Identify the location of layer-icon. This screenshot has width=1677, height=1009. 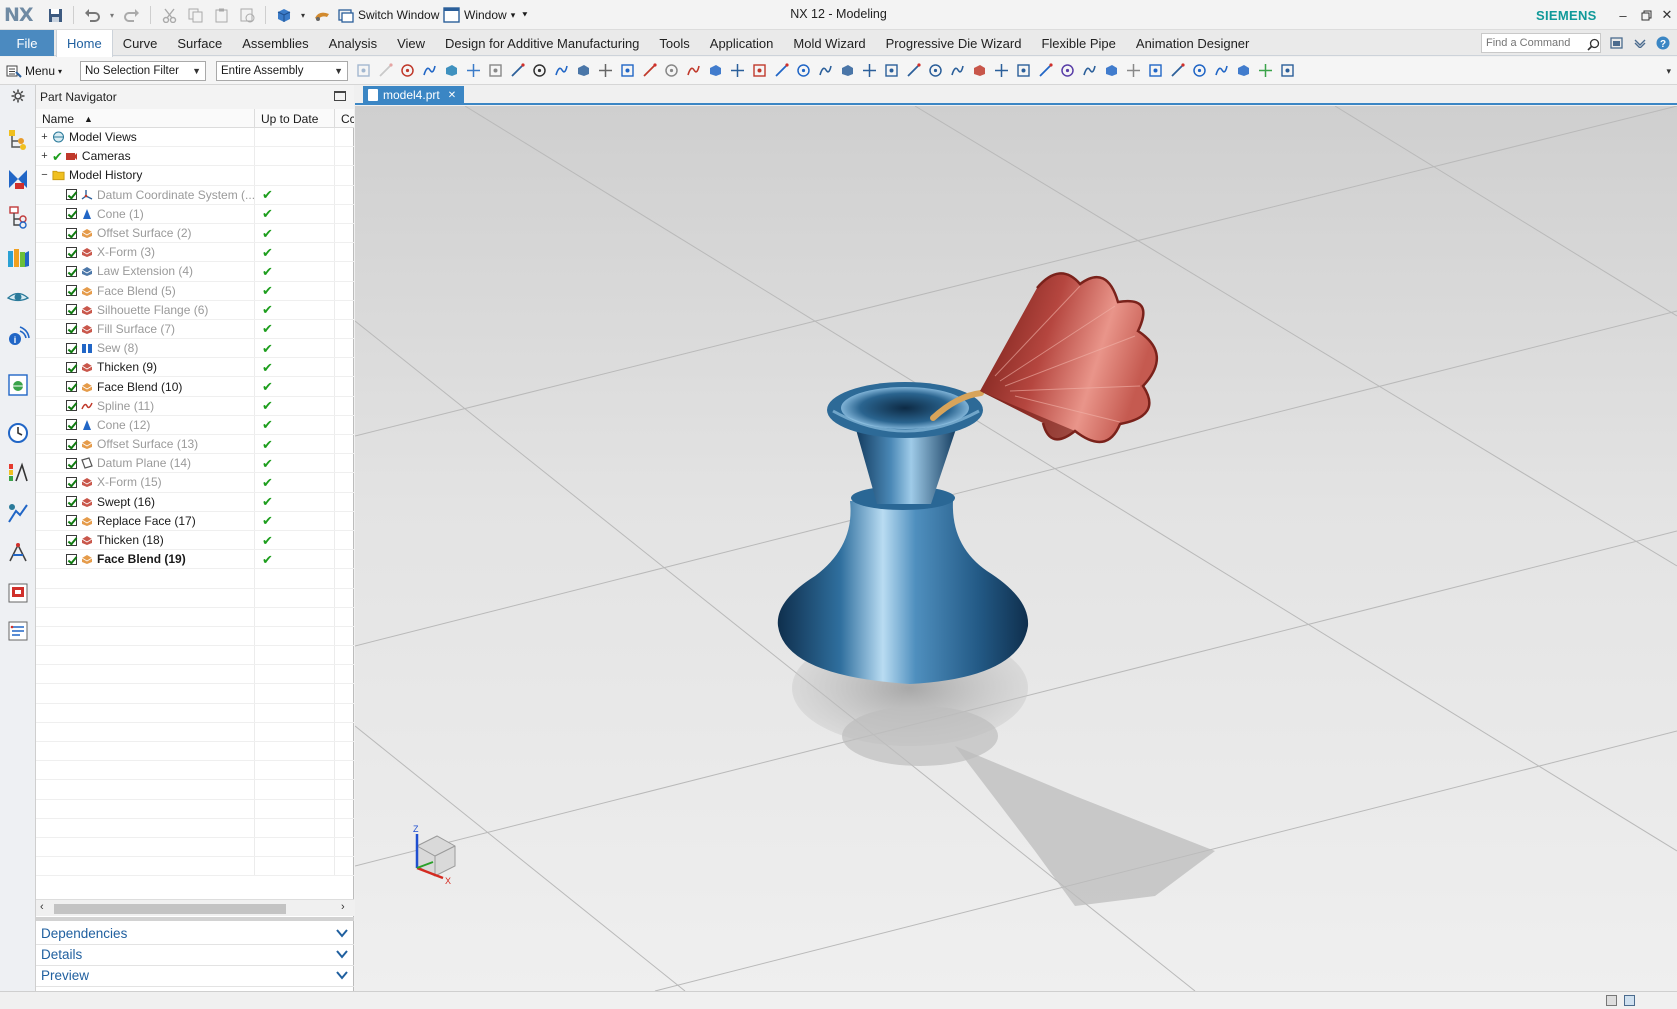
(1287, 70).